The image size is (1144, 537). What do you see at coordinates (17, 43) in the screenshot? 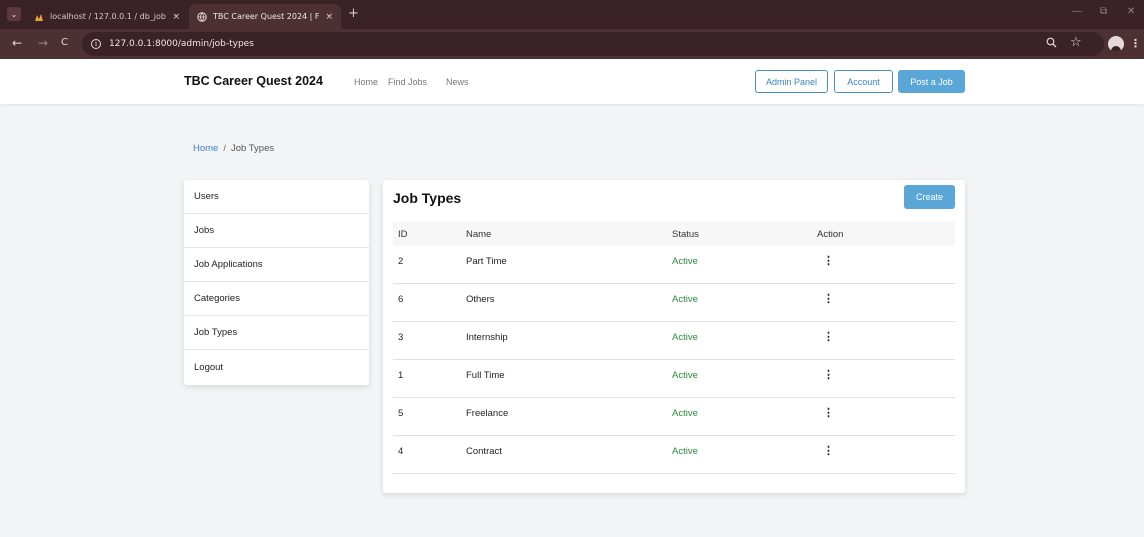
I see `back-icon: ←` at bounding box center [17, 43].